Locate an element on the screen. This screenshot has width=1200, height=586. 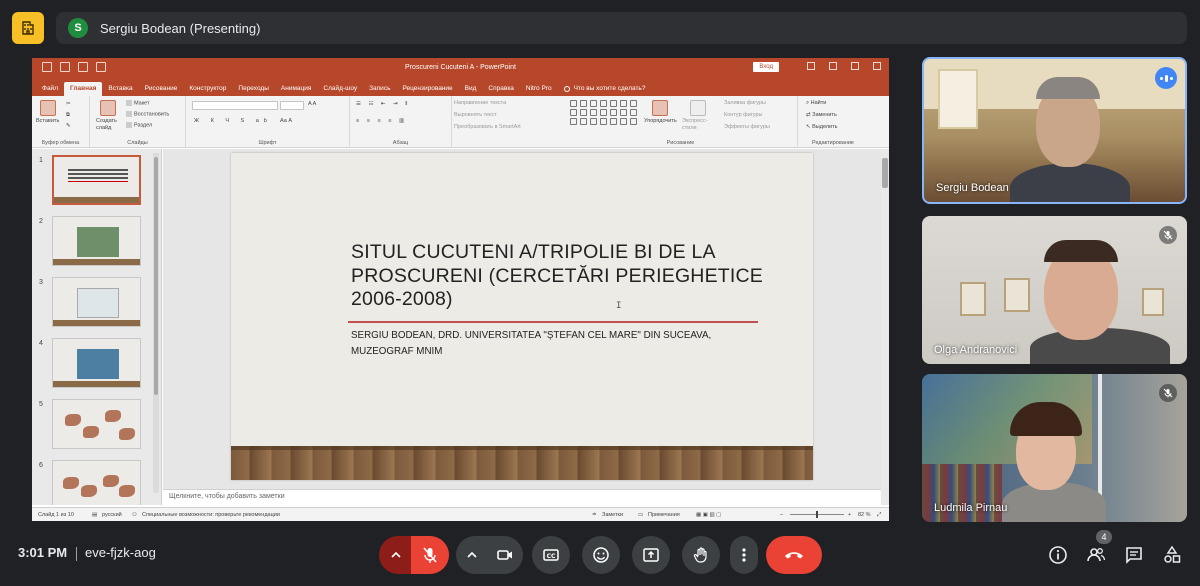
copy-icon: ⧉ is located at coordinates (68, 115).